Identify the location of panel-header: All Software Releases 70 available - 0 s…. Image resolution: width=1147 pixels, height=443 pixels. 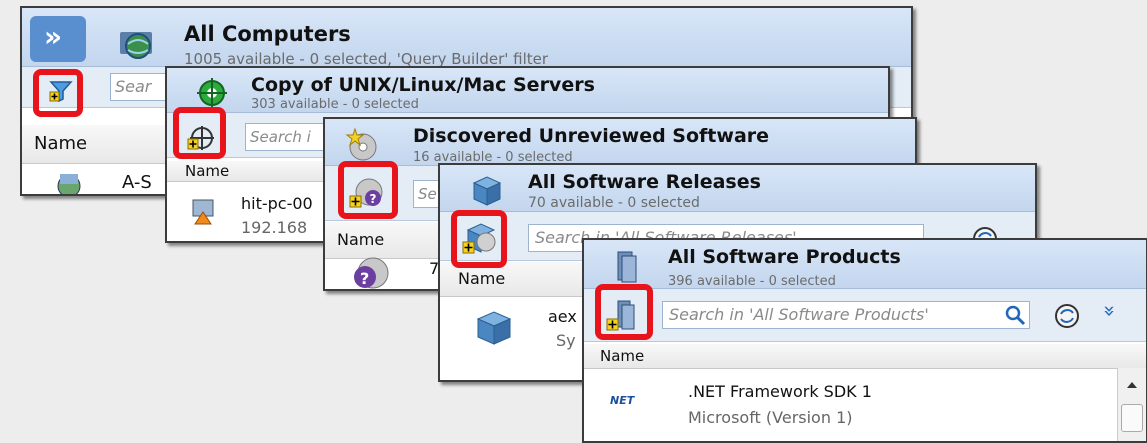
(737, 188).